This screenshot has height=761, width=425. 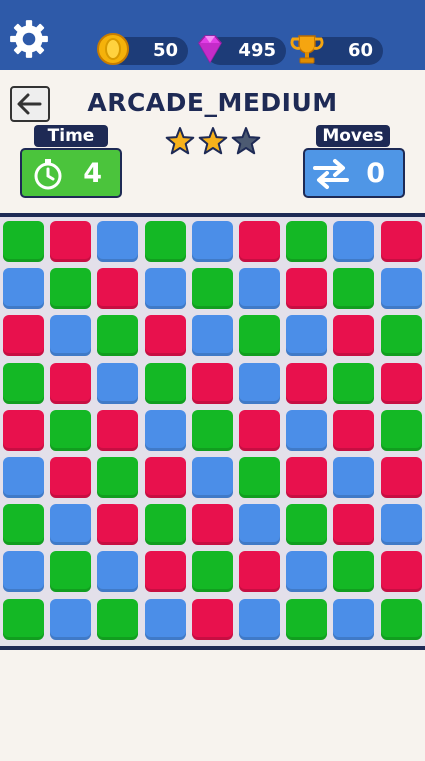 What do you see at coordinates (212, 102) in the screenshot?
I see `level-title: ARCADE_MEDIUM` at bounding box center [212, 102].